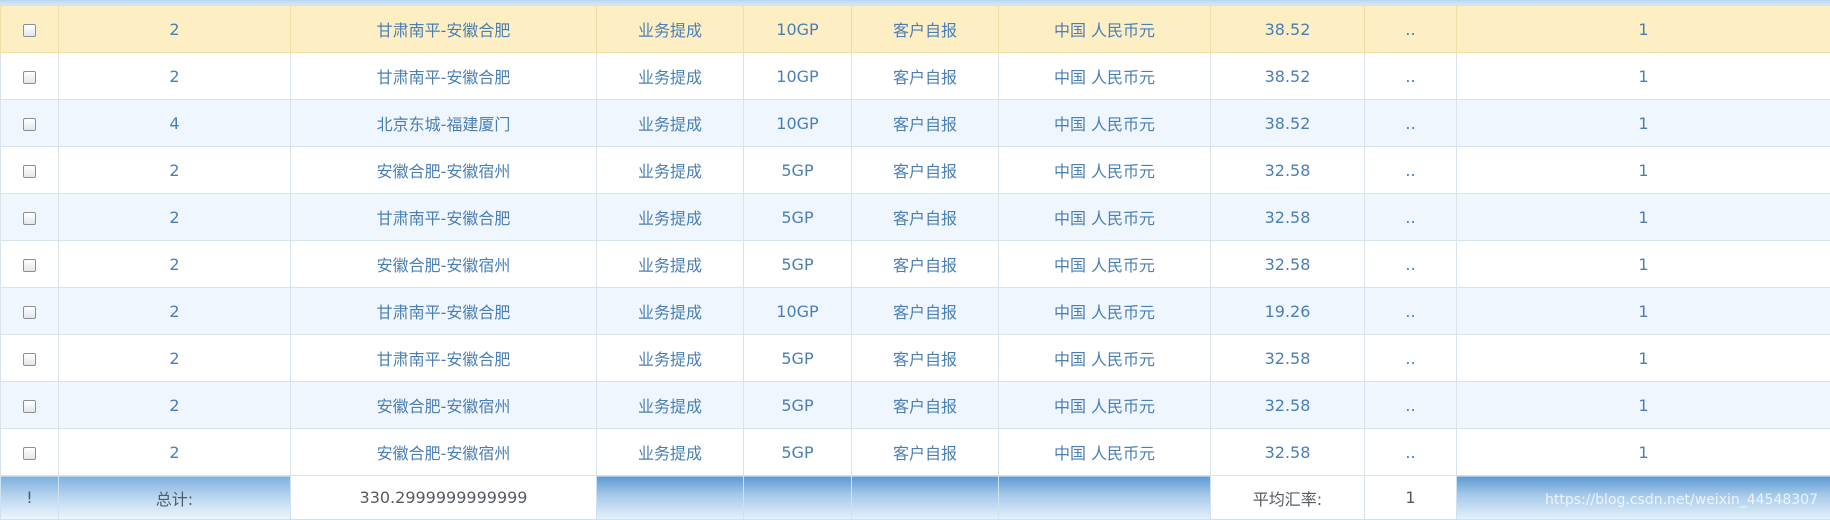  What do you see at coordinates (29, 497) in the screenshot?
I see `summary-mark: !` at bounding box center [29, 497].